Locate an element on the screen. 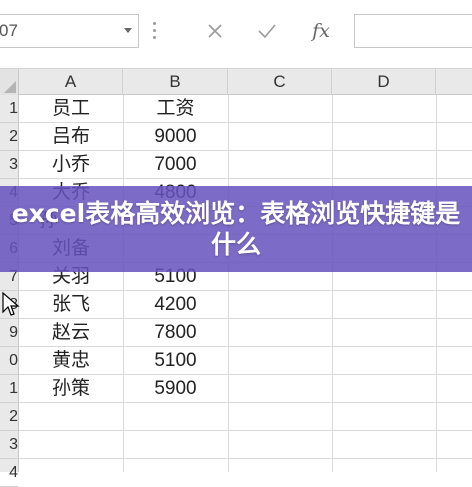  checkmark-icon is located at coordinates (267, 31).